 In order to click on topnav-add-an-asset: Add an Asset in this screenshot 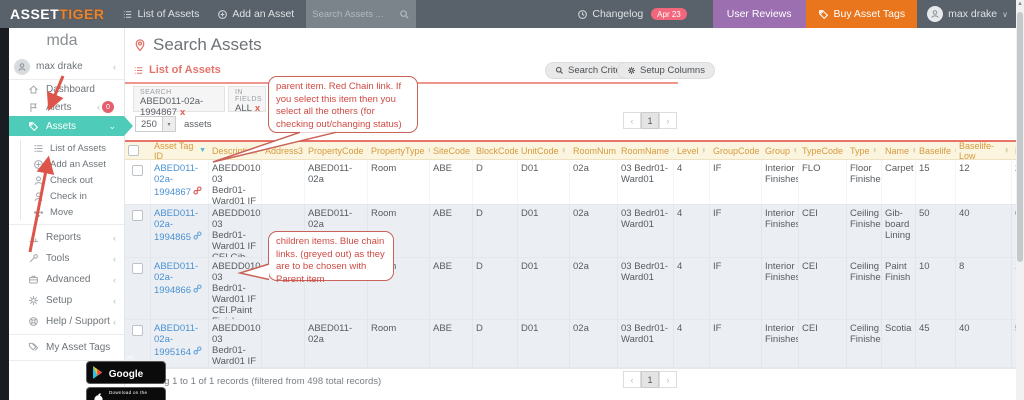, I will do `click(255, 14)`.